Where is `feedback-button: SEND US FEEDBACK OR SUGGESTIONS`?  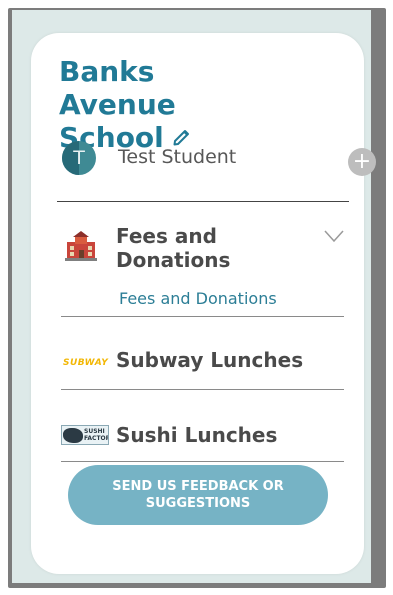
feedback-button: SEND US FEEDBACK OR SUGGESTIONS is located at coordinates (198, 495).